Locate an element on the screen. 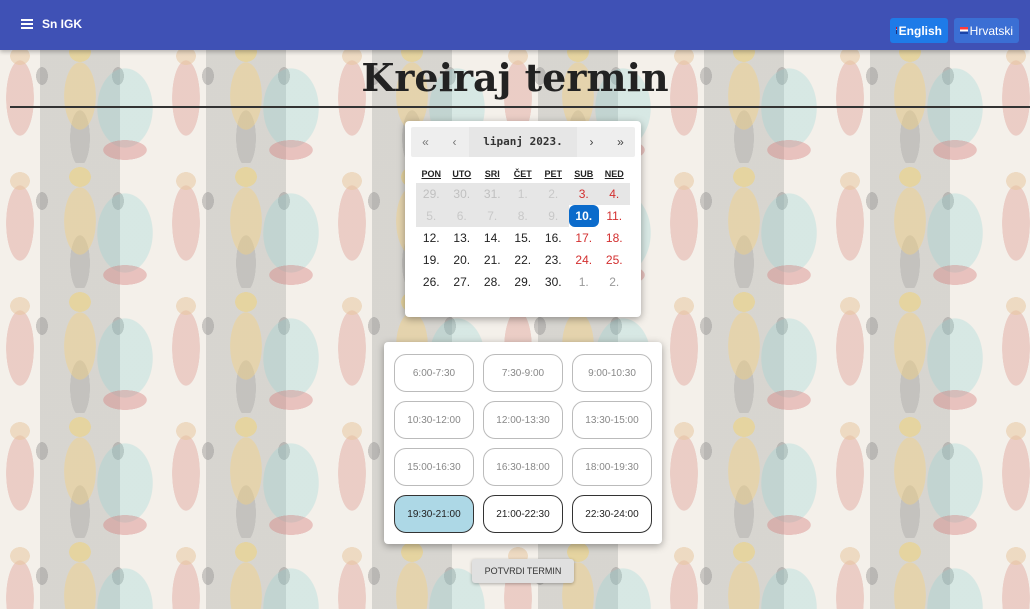  time-slot-button: 15:00-16:30 is located at coordinates (434, 467).